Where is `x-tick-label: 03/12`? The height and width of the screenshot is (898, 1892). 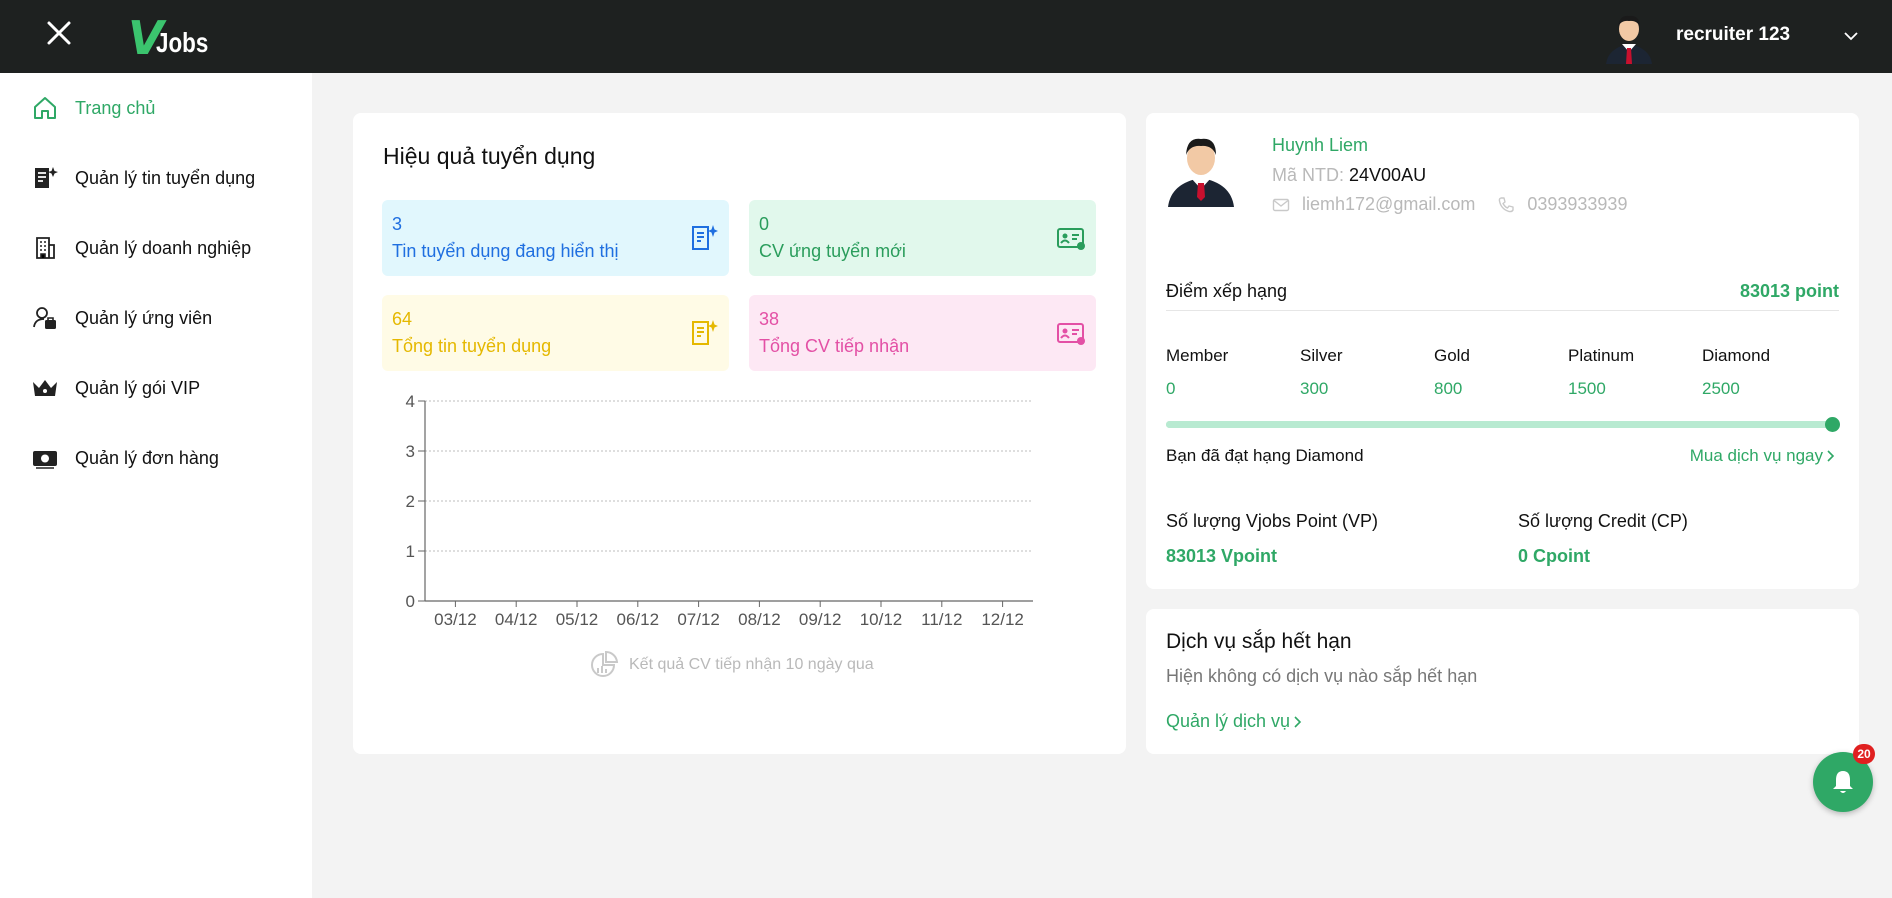 x-tick-label: 03/12 is located at coordinates (455, 619).